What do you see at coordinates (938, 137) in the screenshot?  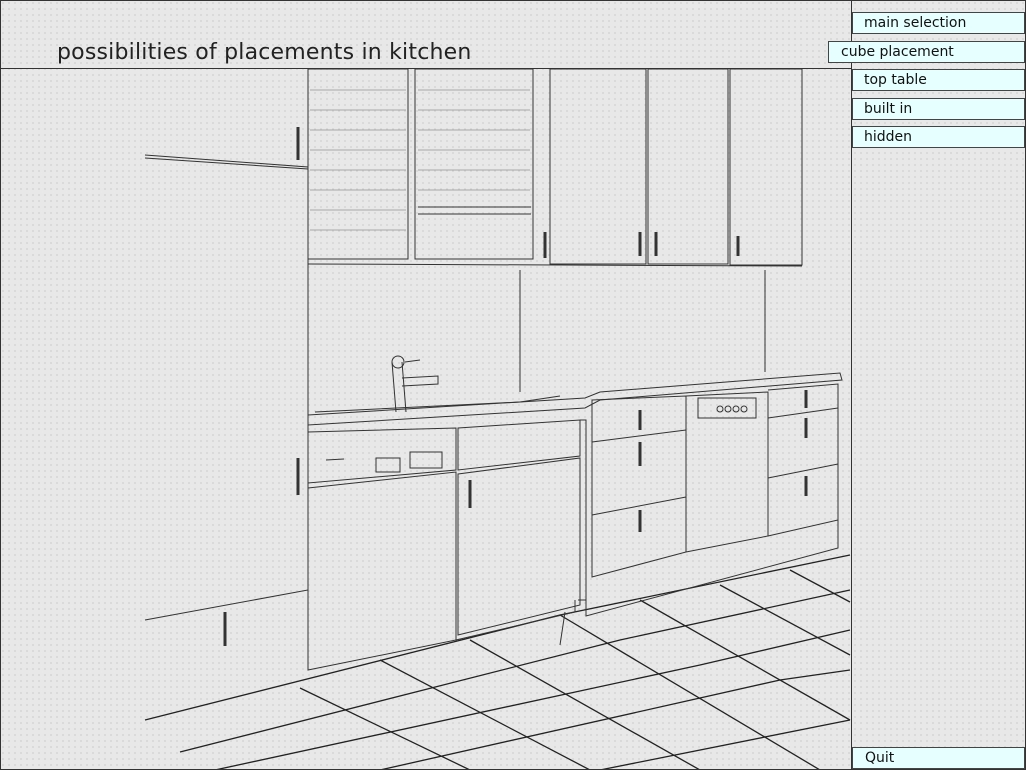 I see `hidden-button: hidden` at bounding box center [938, 137].